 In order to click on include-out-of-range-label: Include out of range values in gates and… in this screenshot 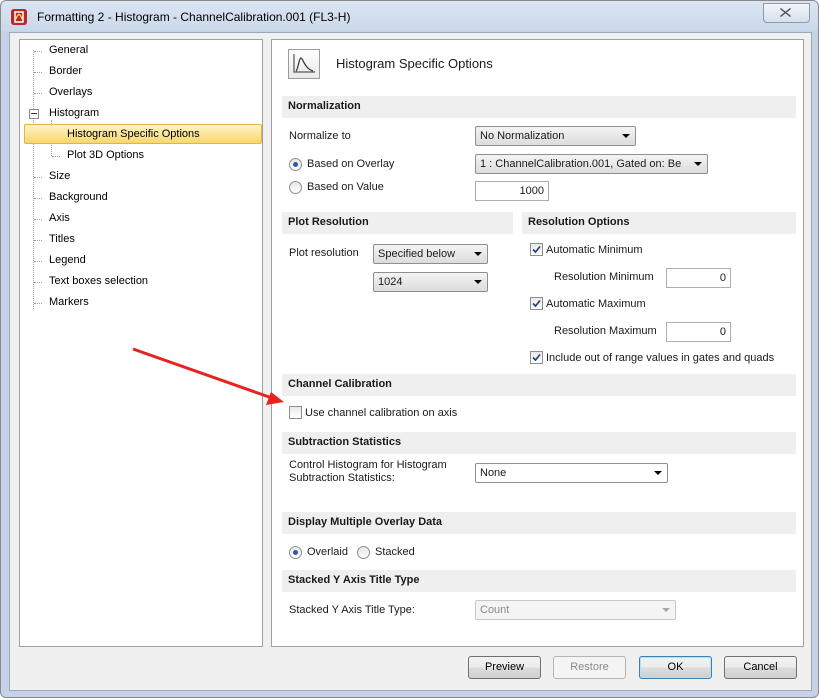, I will do `click(660, 358)`.